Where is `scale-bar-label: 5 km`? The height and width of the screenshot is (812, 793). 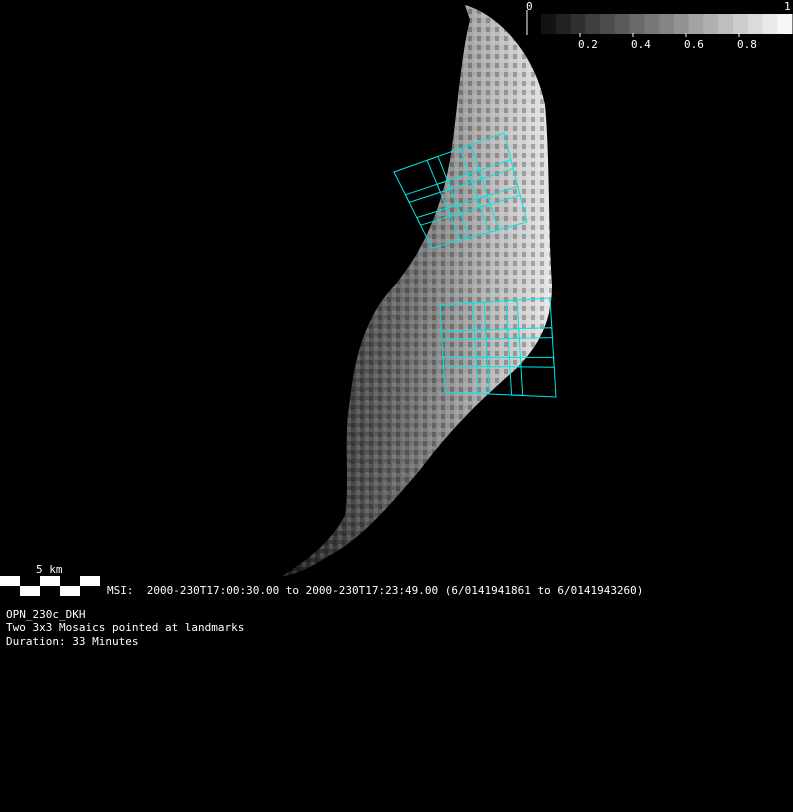 scale-bar-label: 5 km is located at coordinates (49, 569).